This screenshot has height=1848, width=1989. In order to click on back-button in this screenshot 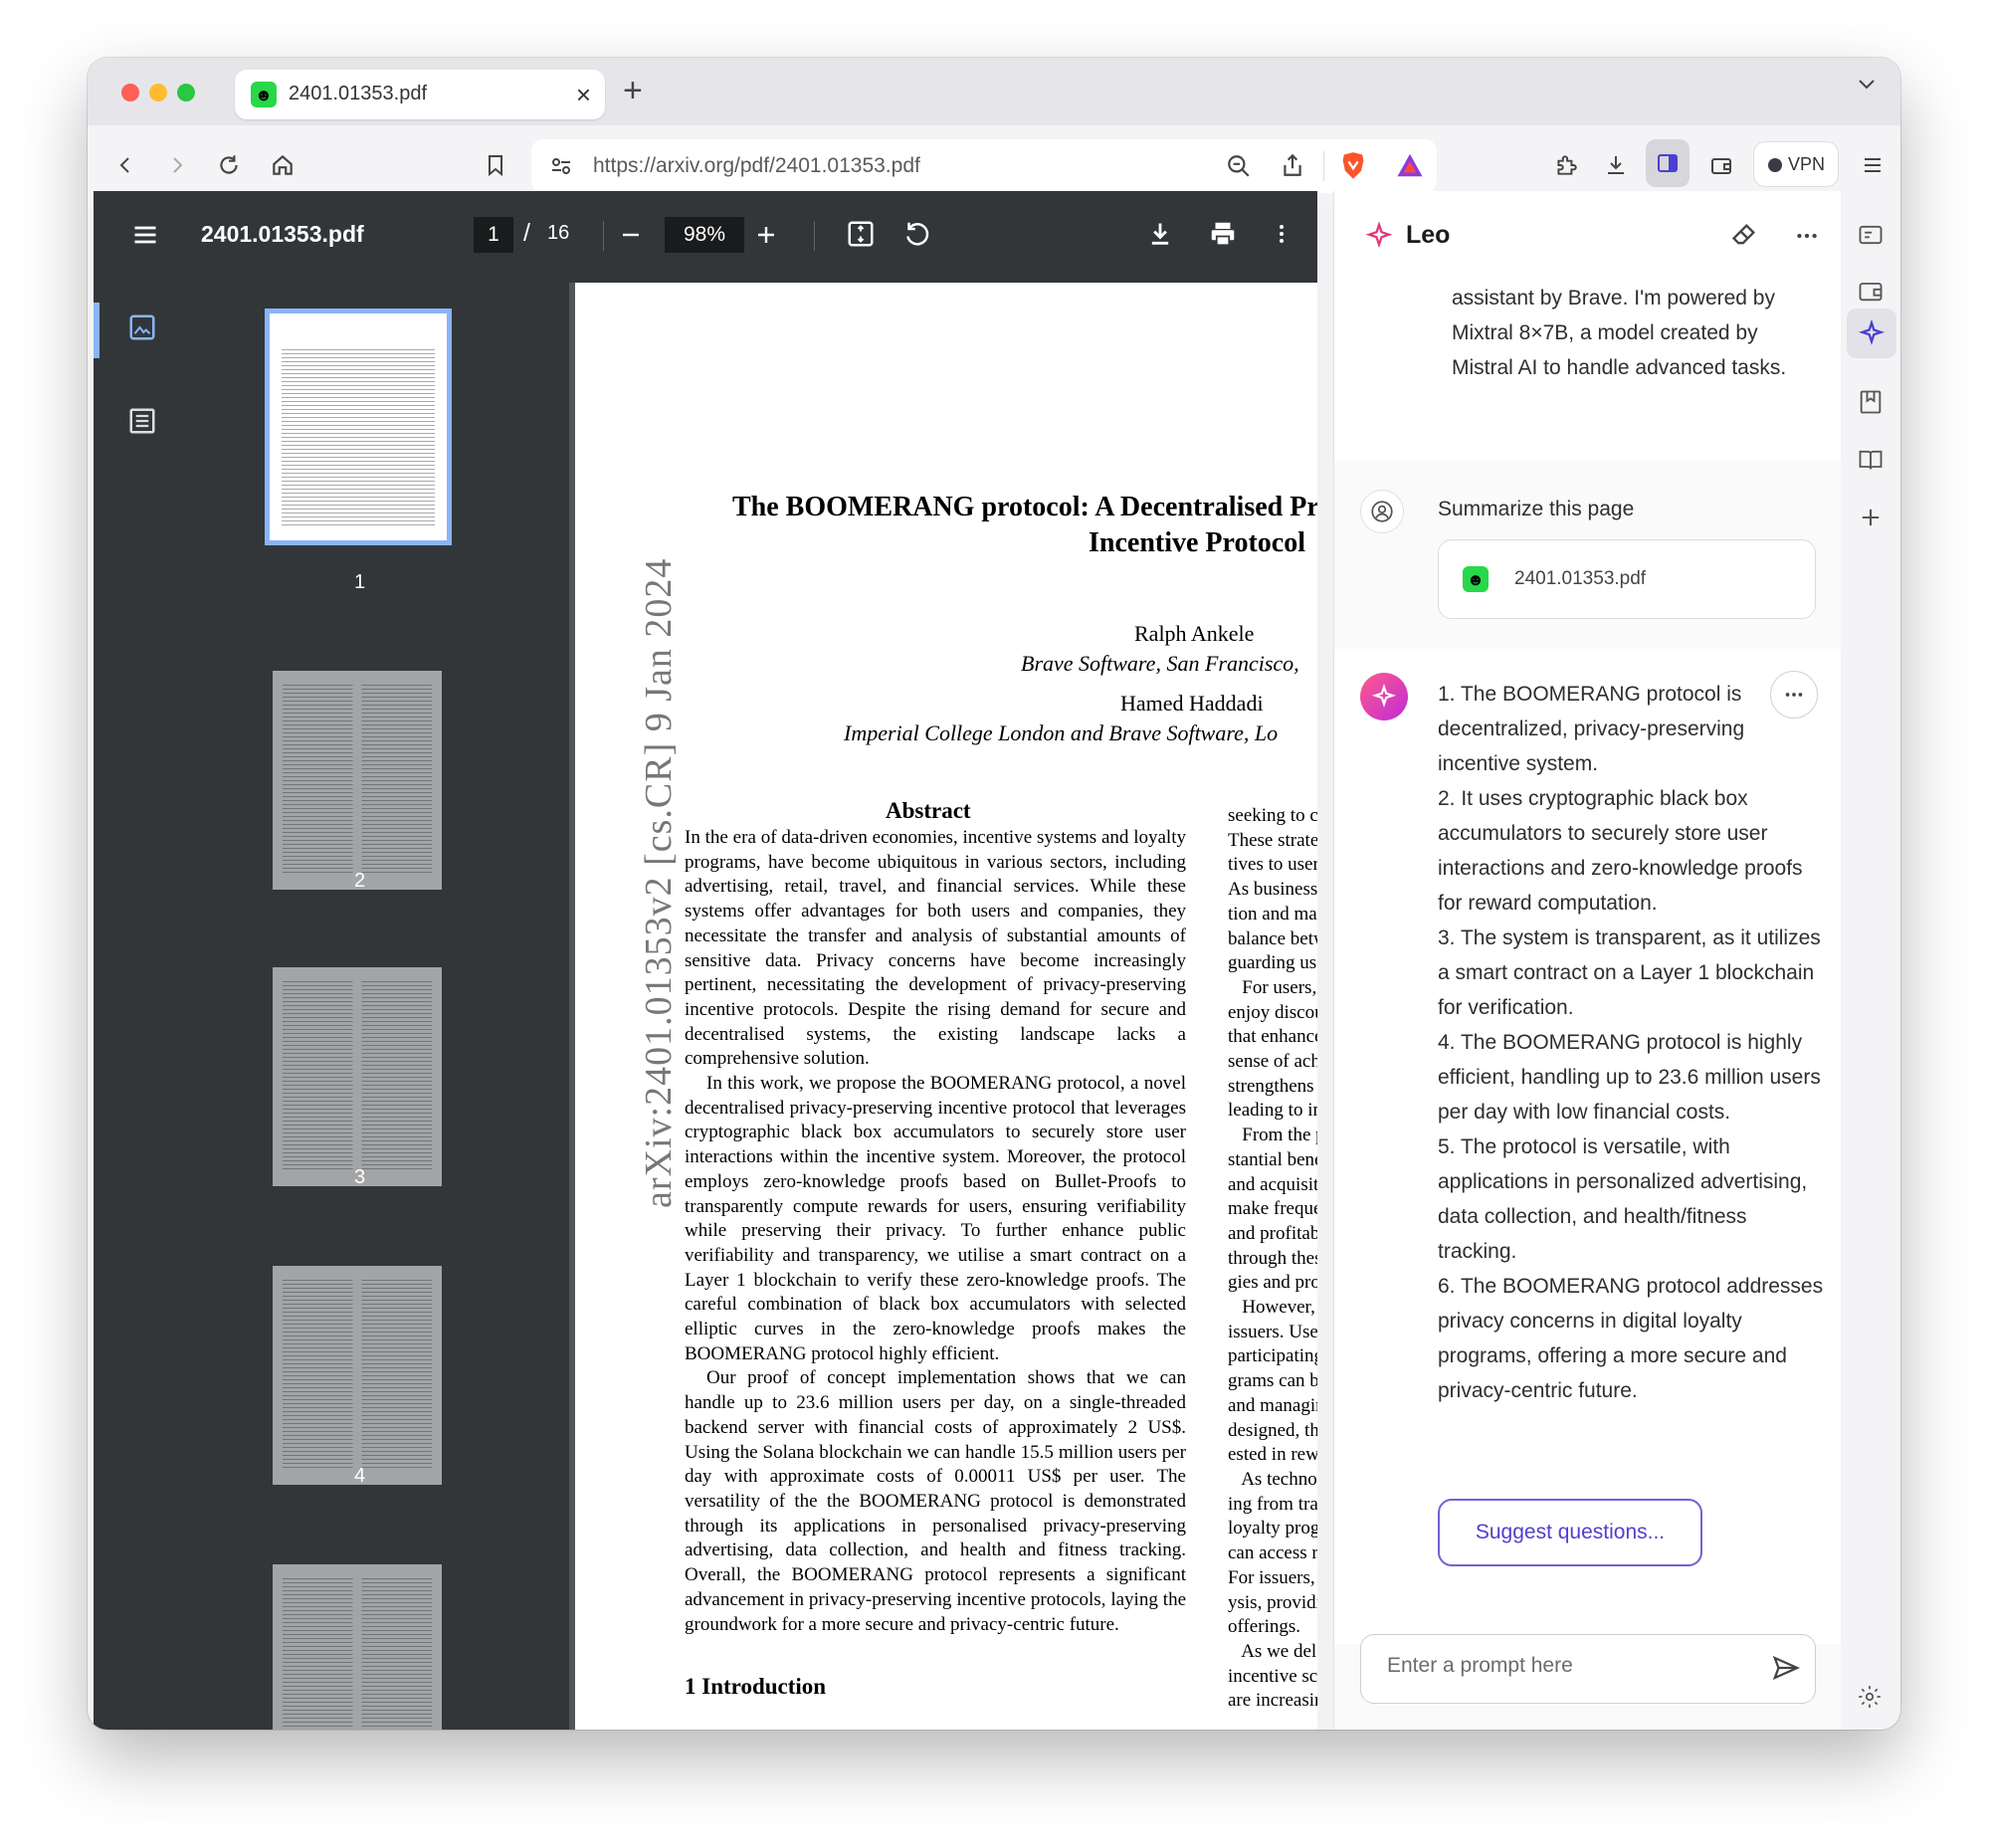, I will do `click(125, 165)`.